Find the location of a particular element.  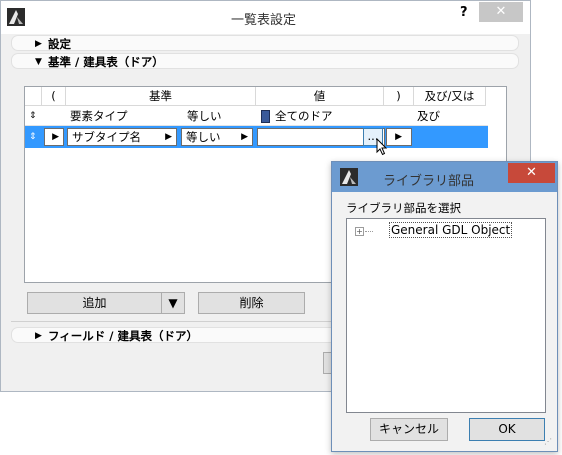

criteria-selector: サブタイプ名 ▶ is located at coordinates (122, 137).